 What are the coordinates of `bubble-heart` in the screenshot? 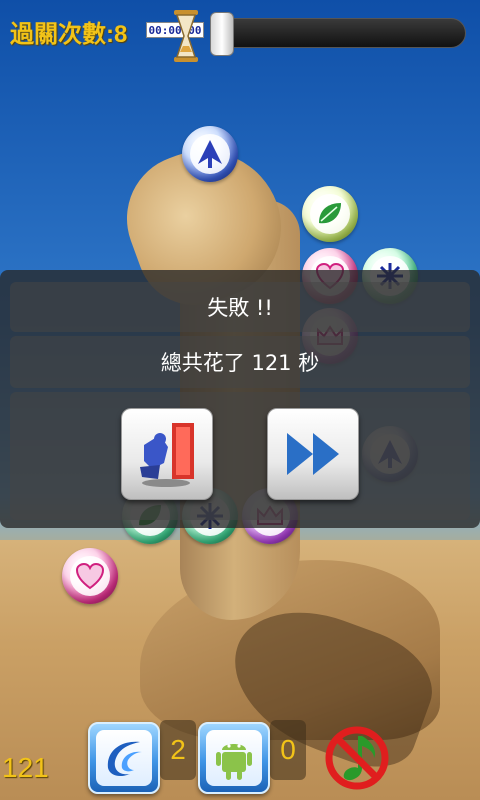 It's located at (90, 576).